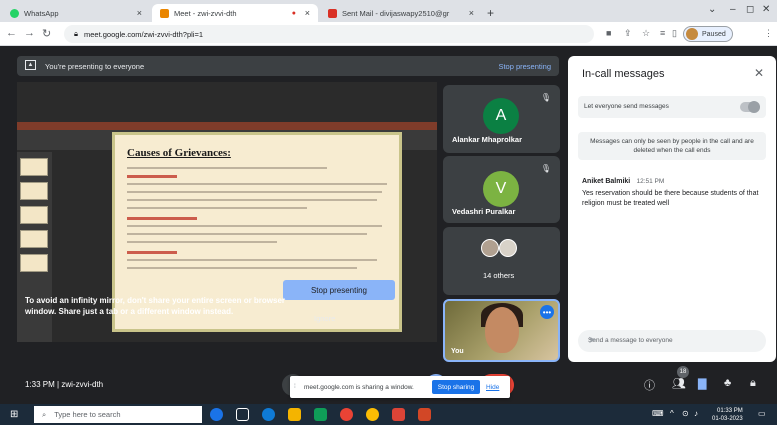 This screenshot has width=777, height=425. What do you see at coordinates (329, 34) in the screenshot?
I see `url-bar: 🔒︎ meet.google.com/zwi-zvvi-dth?pli=1` at bounding box center [329, 34].